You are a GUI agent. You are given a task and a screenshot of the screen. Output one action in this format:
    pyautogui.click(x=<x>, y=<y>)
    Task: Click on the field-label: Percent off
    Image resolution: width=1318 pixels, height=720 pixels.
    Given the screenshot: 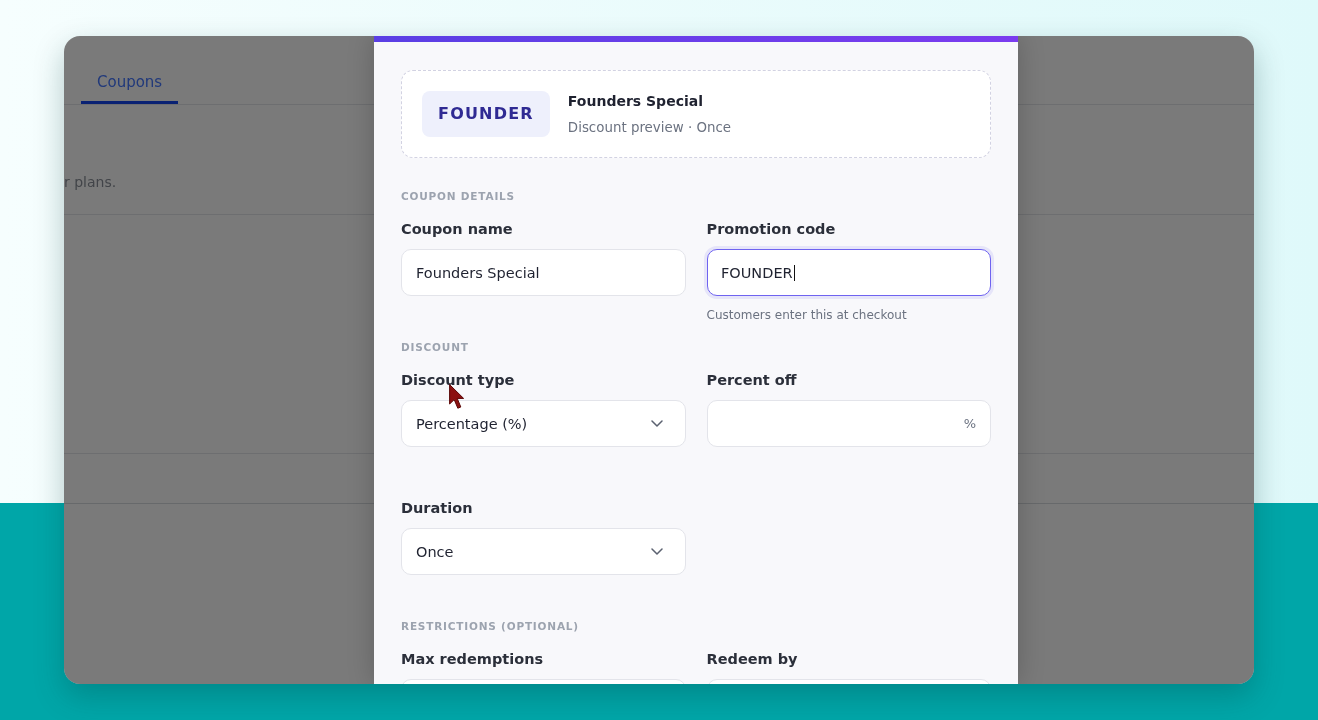 What is the action you would take?
    pyautogui.click(x=751, y=380)
    